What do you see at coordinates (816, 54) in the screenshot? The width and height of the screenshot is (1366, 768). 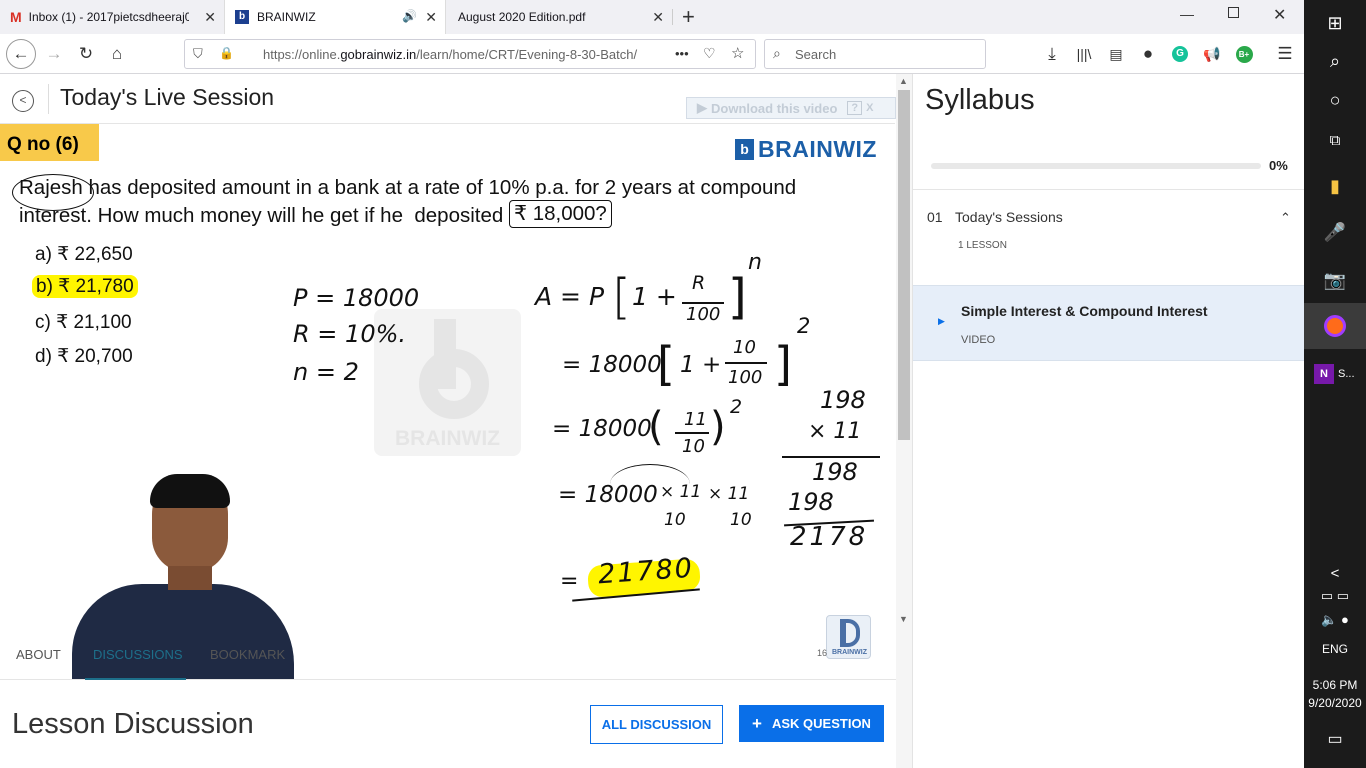 I see `search-placeholder: Search` at bounding box center [816, 54].